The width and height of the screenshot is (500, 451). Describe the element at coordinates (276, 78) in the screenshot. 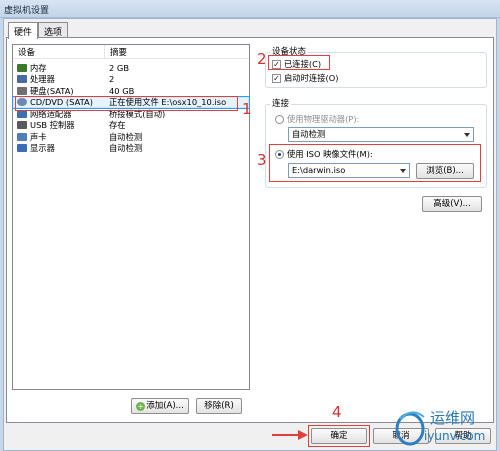

I see `checkmark-icon: ✓` at that location.